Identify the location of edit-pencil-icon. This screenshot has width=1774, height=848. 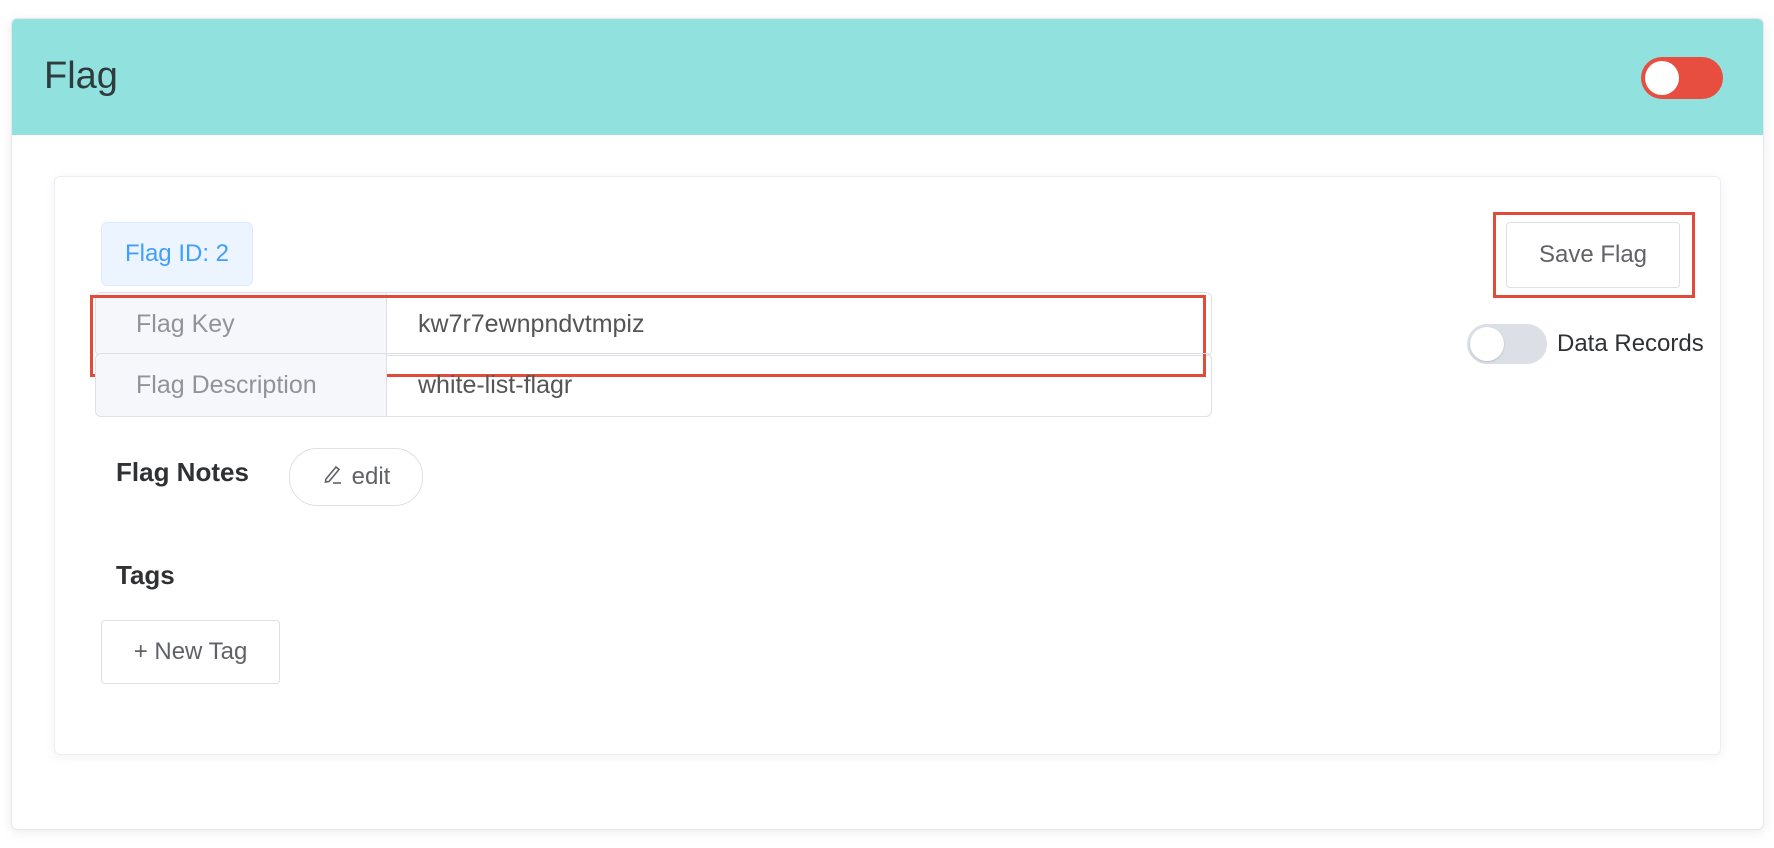
(333, 477).